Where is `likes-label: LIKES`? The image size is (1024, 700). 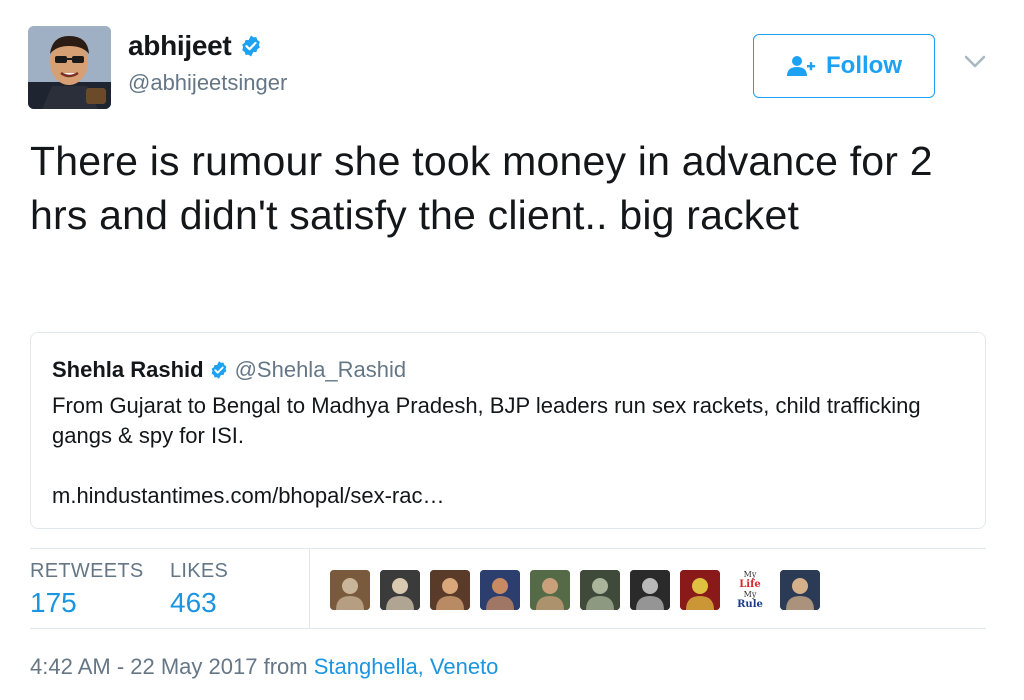 likes-label: LIKES is located at coordinates (199, 571).